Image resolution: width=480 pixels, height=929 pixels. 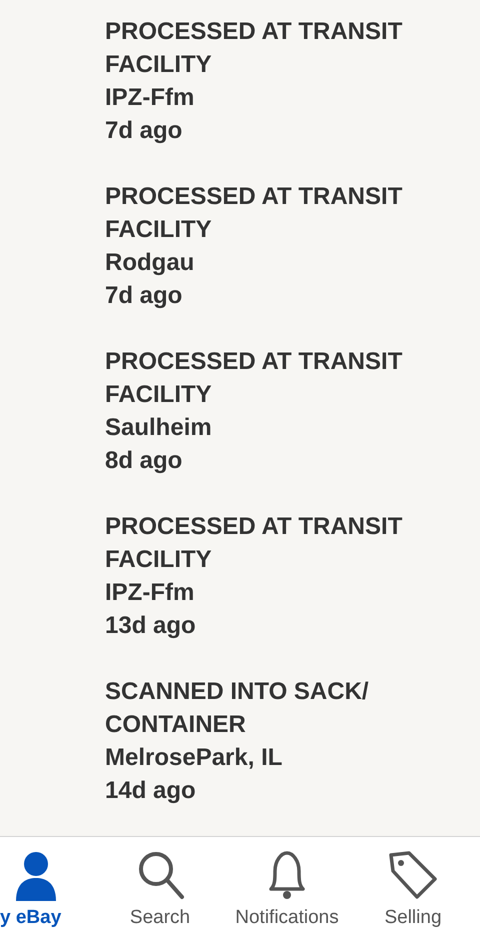 I want to click on tab: Selling, so click(x=413, y=883).